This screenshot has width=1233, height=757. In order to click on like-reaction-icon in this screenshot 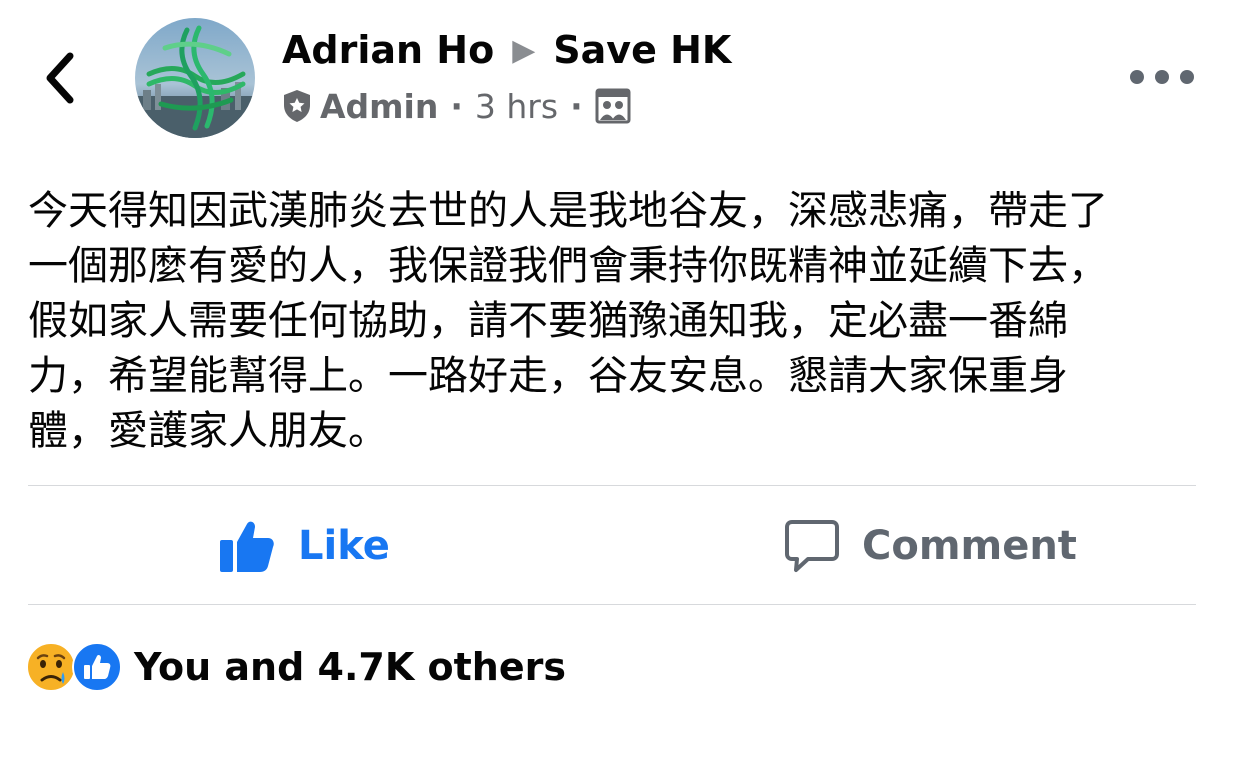, I will do `click(97, 667)`.